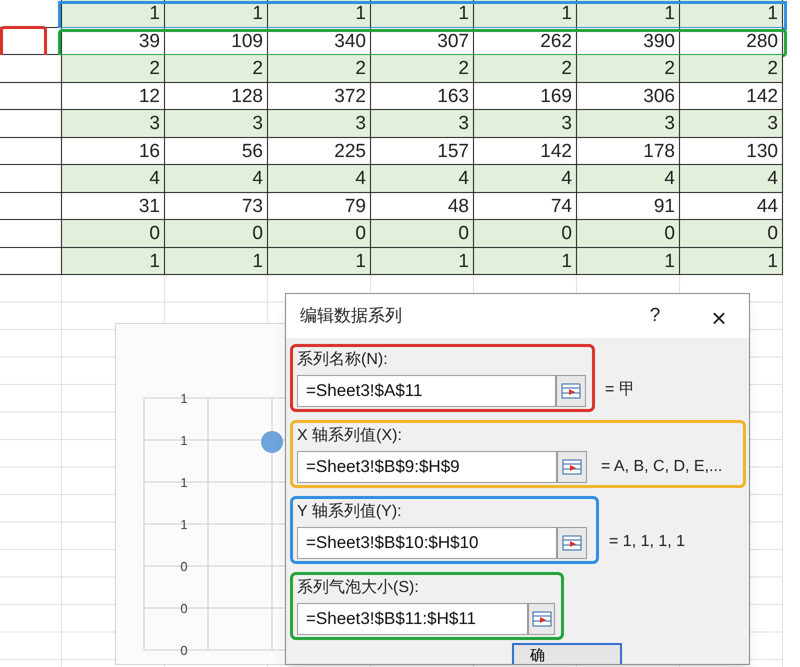  What do you see at coordinates (216, 151) in the screenshot?
I see `table-cell: 56` at bounding box center [216, 151].